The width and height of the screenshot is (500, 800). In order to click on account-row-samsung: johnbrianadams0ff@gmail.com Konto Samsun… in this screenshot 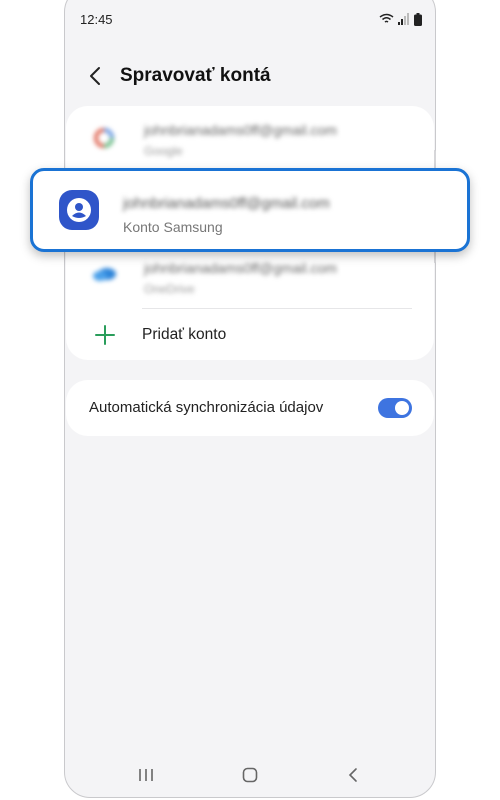, I will do `click(250, 210)`.